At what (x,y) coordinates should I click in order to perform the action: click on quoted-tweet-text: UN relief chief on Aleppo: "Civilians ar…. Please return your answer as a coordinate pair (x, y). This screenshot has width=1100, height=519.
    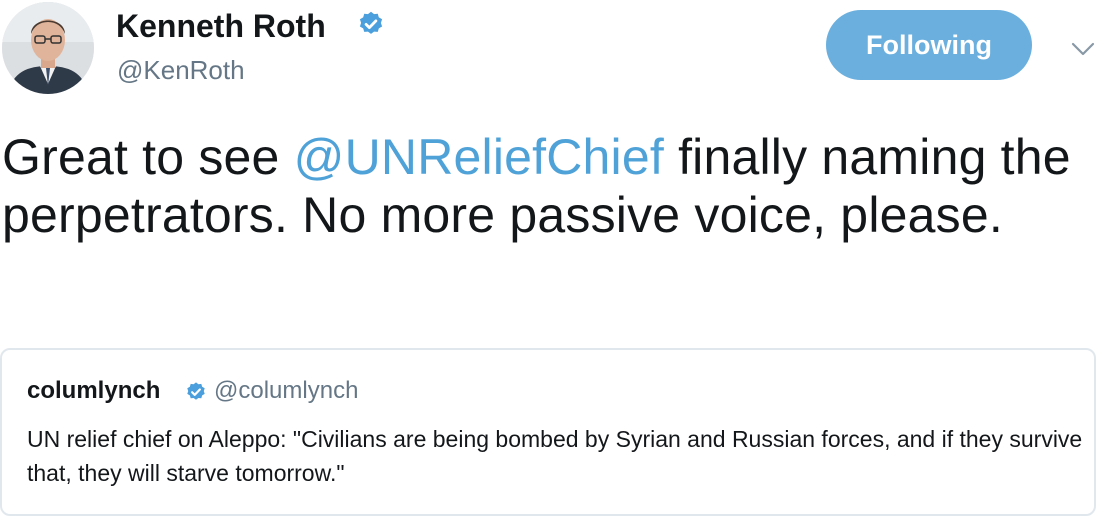
    Looking at the image, I should click on (555, 456).